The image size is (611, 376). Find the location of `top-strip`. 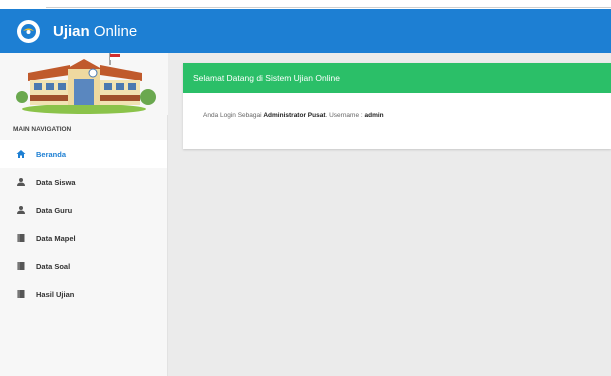

top-strip is located at coordinates (305, 4).